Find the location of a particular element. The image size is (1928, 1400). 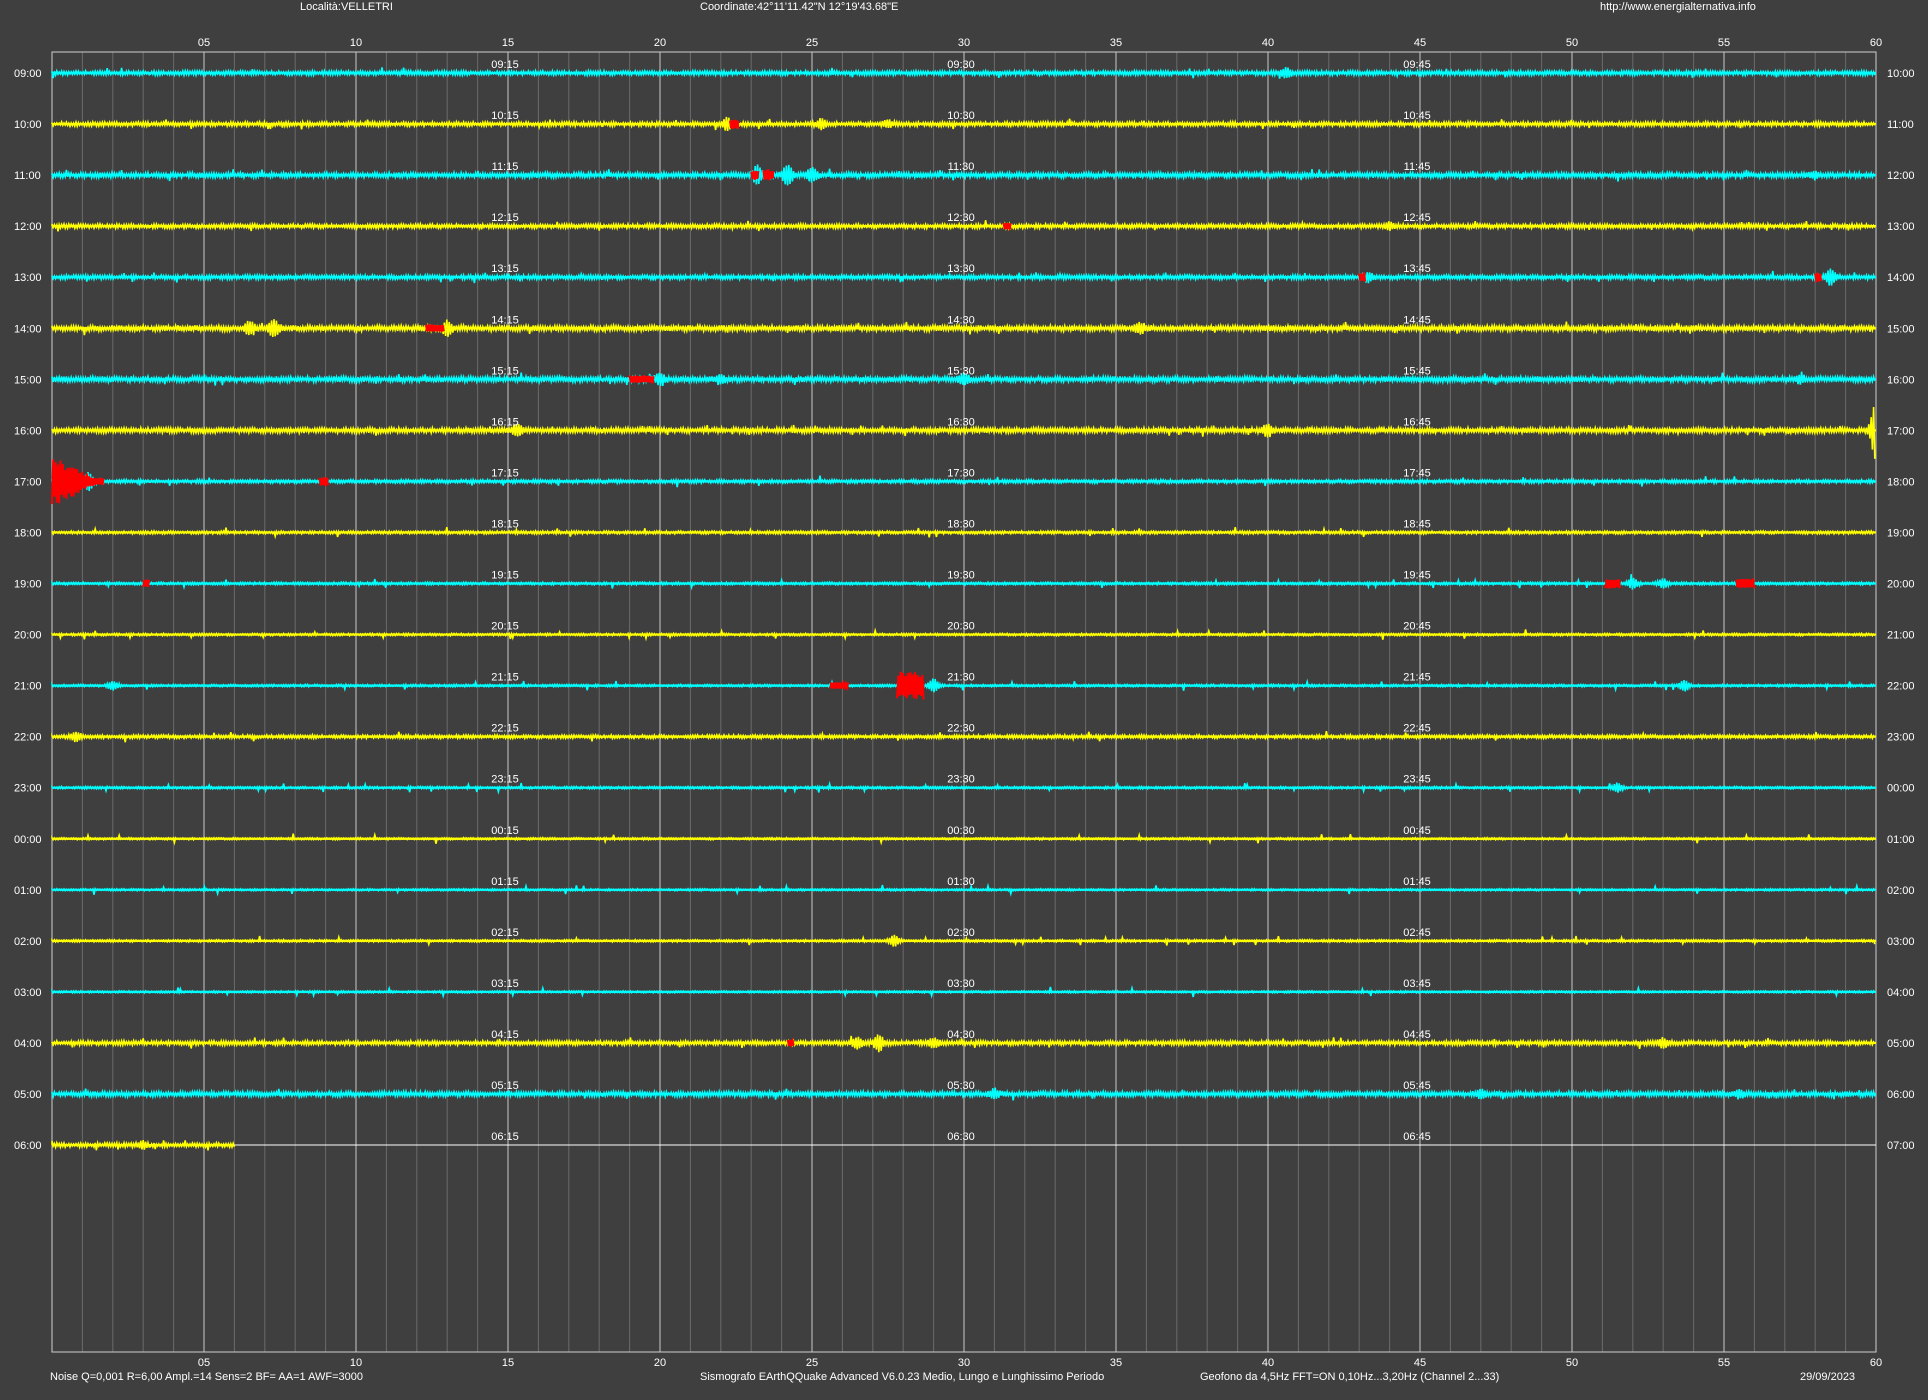

x-tick-label-bottom: 35 is located at coordinates (1116, 1363).